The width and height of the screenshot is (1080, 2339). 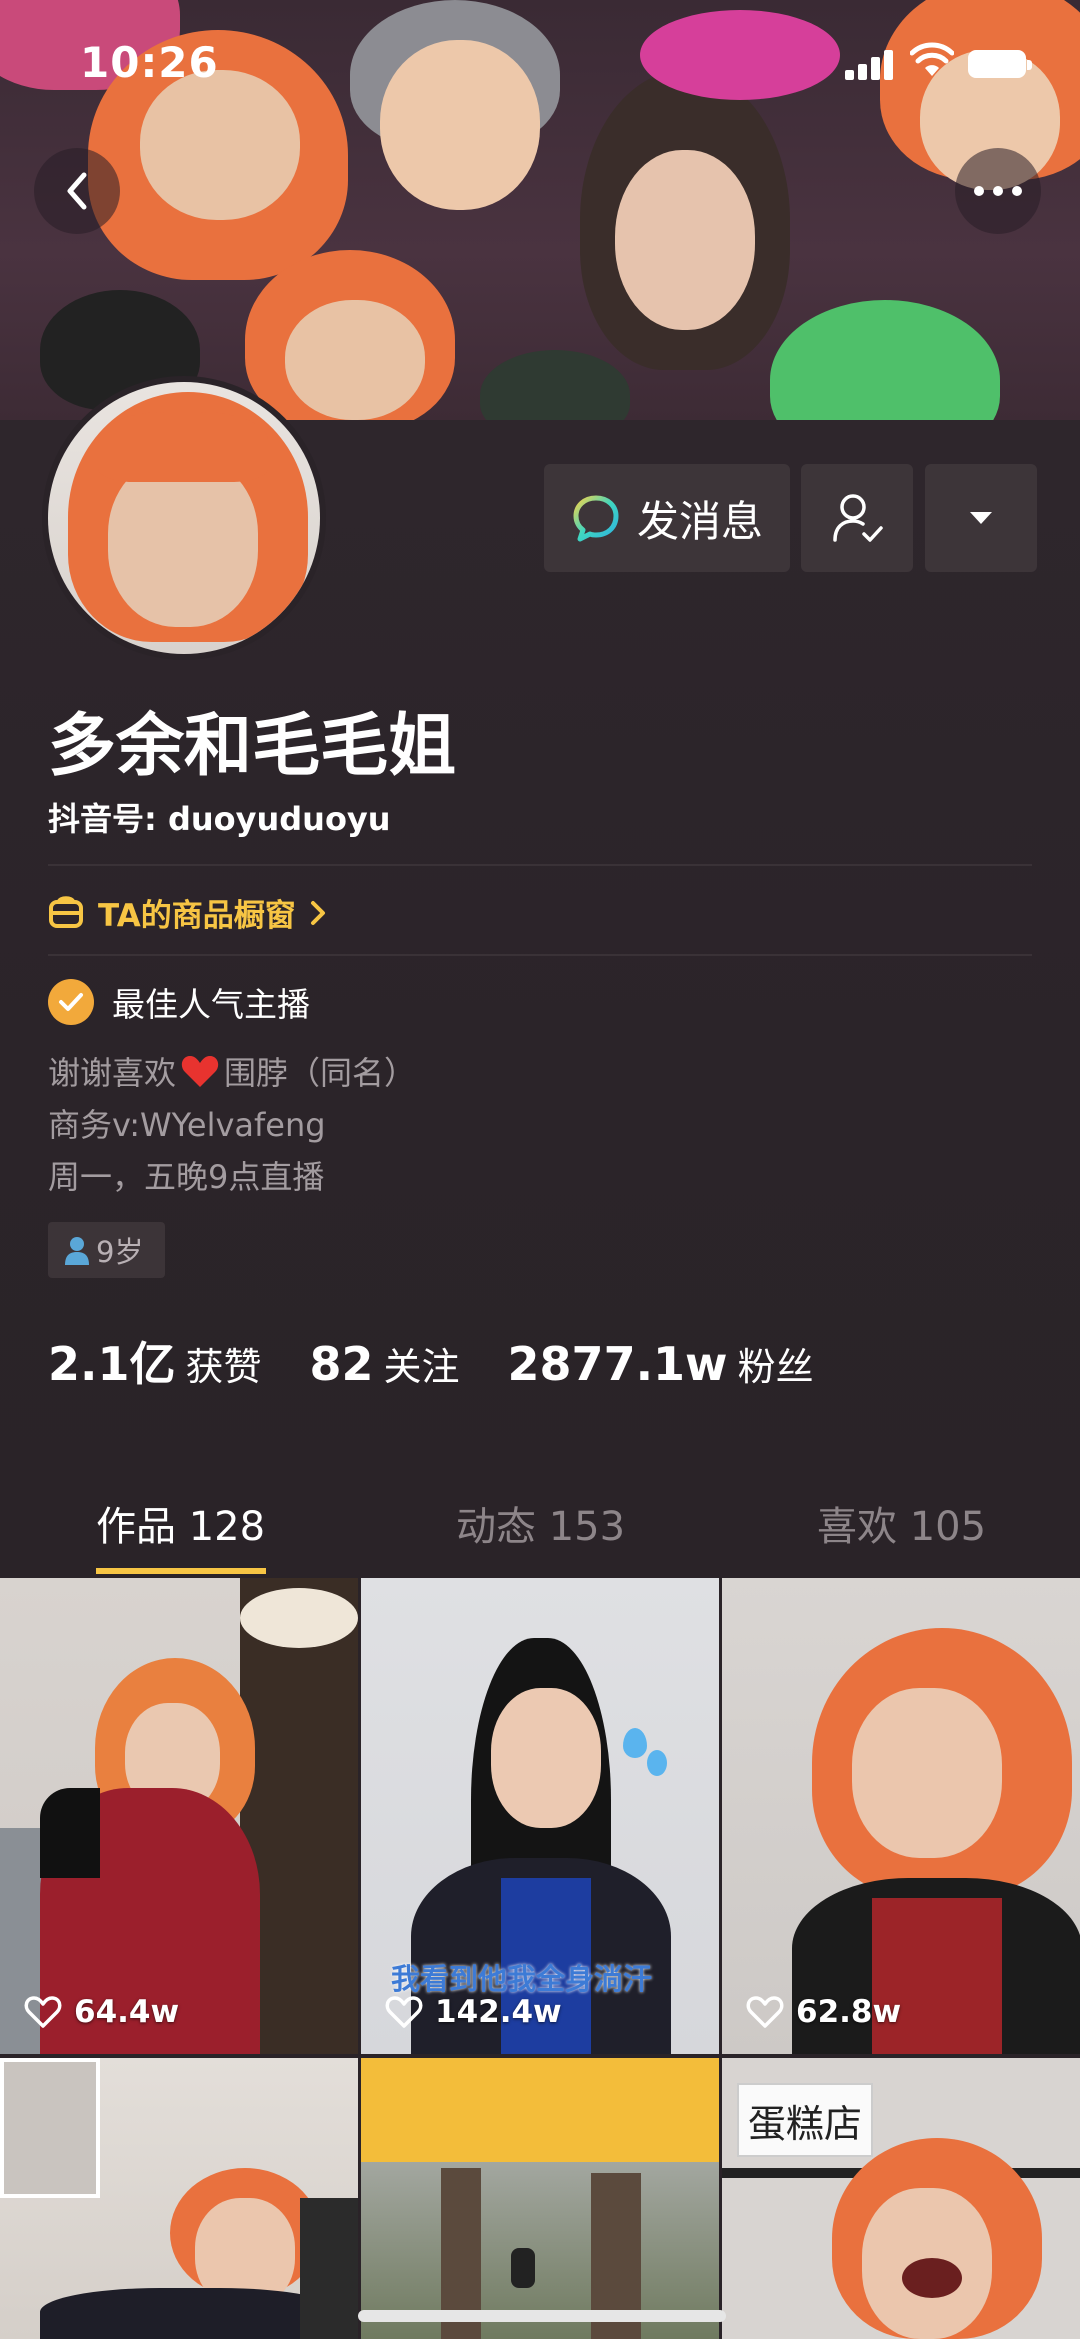 I want to click on wifi-icon, so click(x=932, y=59).